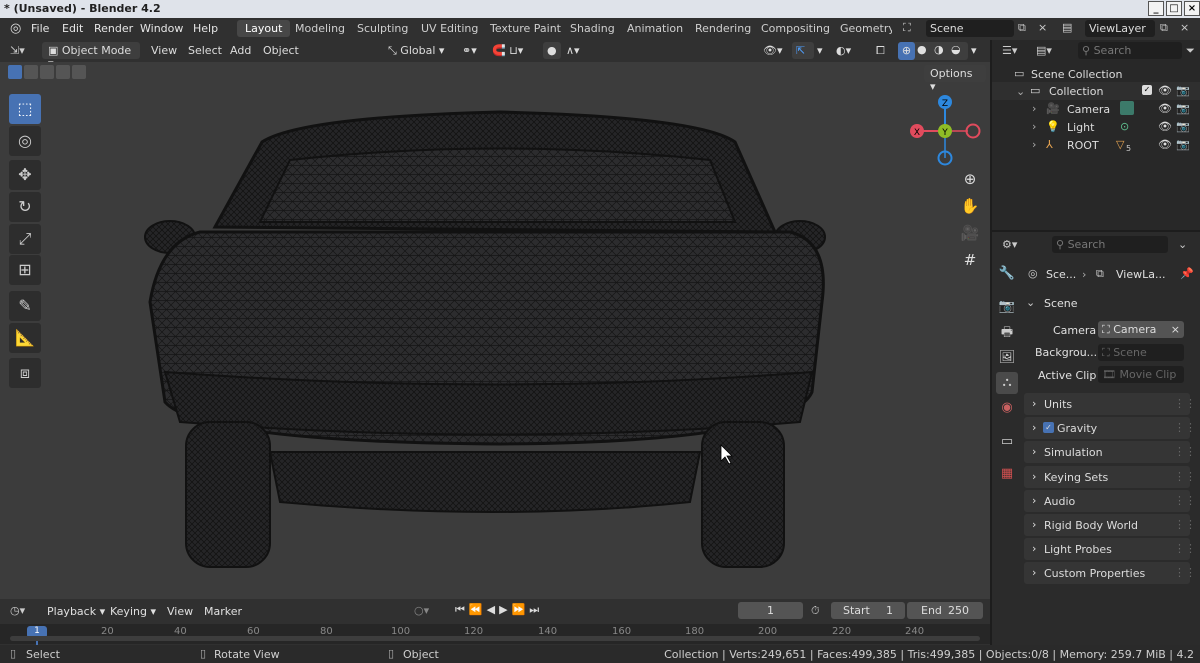 The height and width of the screenshot is (663, 1200). What do you see at coordinates (1120, 144) in the screenshot?
I see `root-children-icon: ▽` at bounding box center [1120, 144].